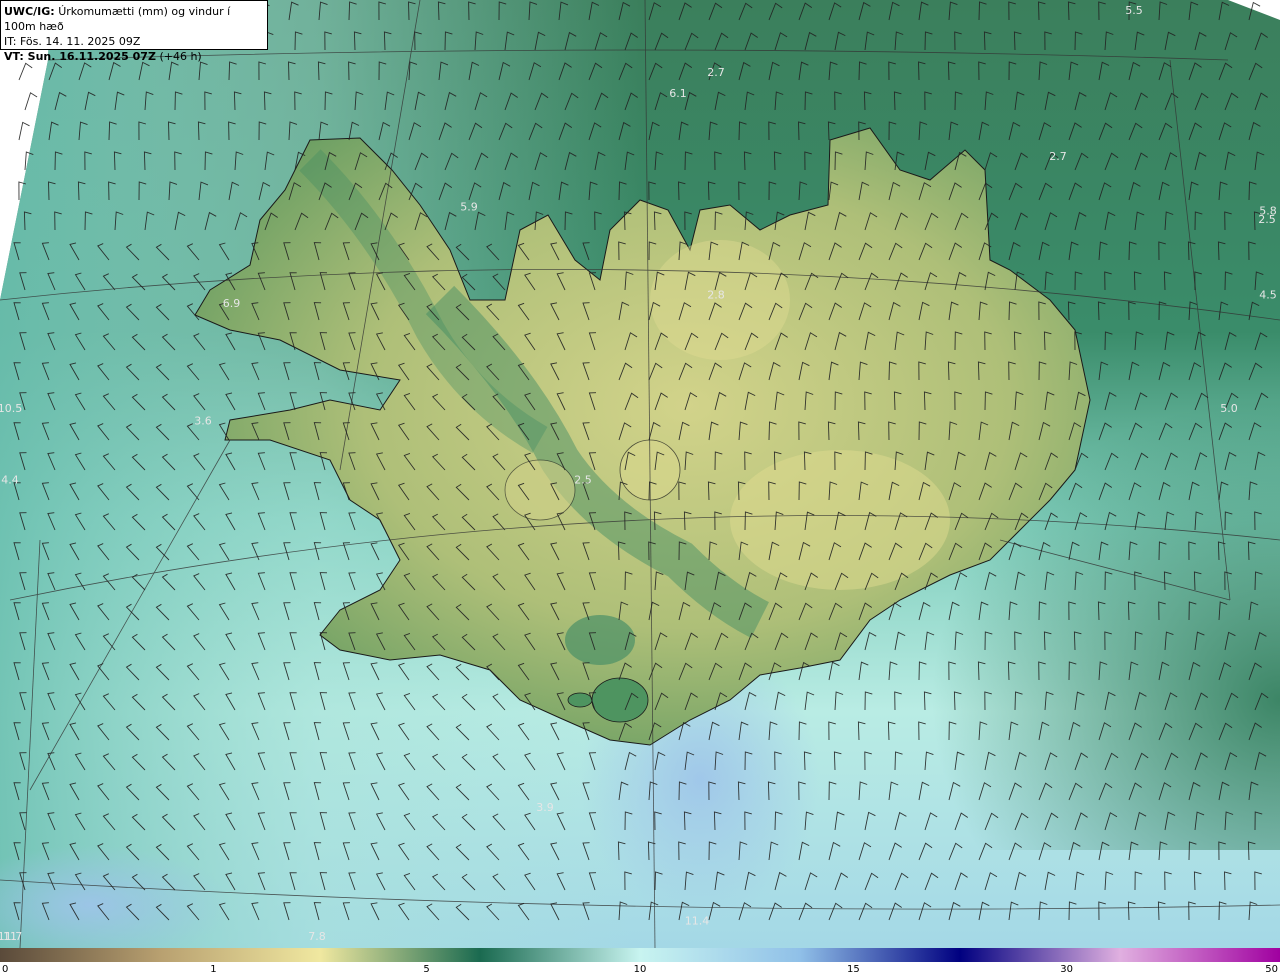  I want to click on value-label: 3.9, so click(545, 807).